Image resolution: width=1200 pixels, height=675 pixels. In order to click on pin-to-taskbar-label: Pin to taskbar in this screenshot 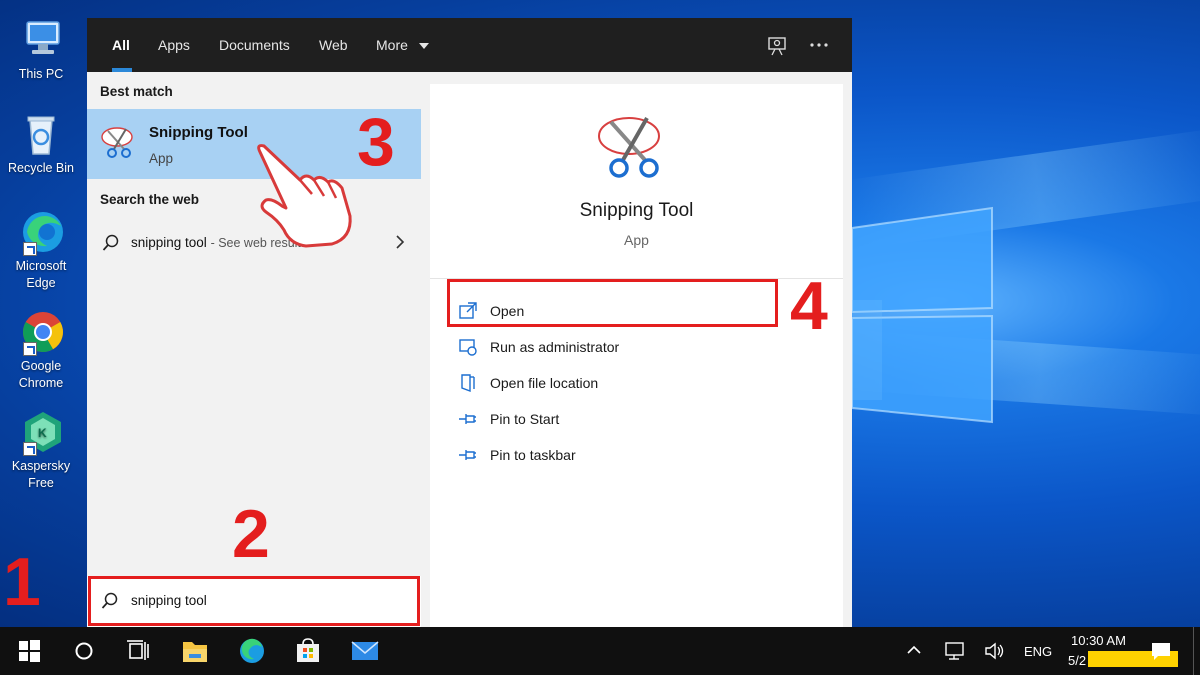, I will do `click(533, 455)`.